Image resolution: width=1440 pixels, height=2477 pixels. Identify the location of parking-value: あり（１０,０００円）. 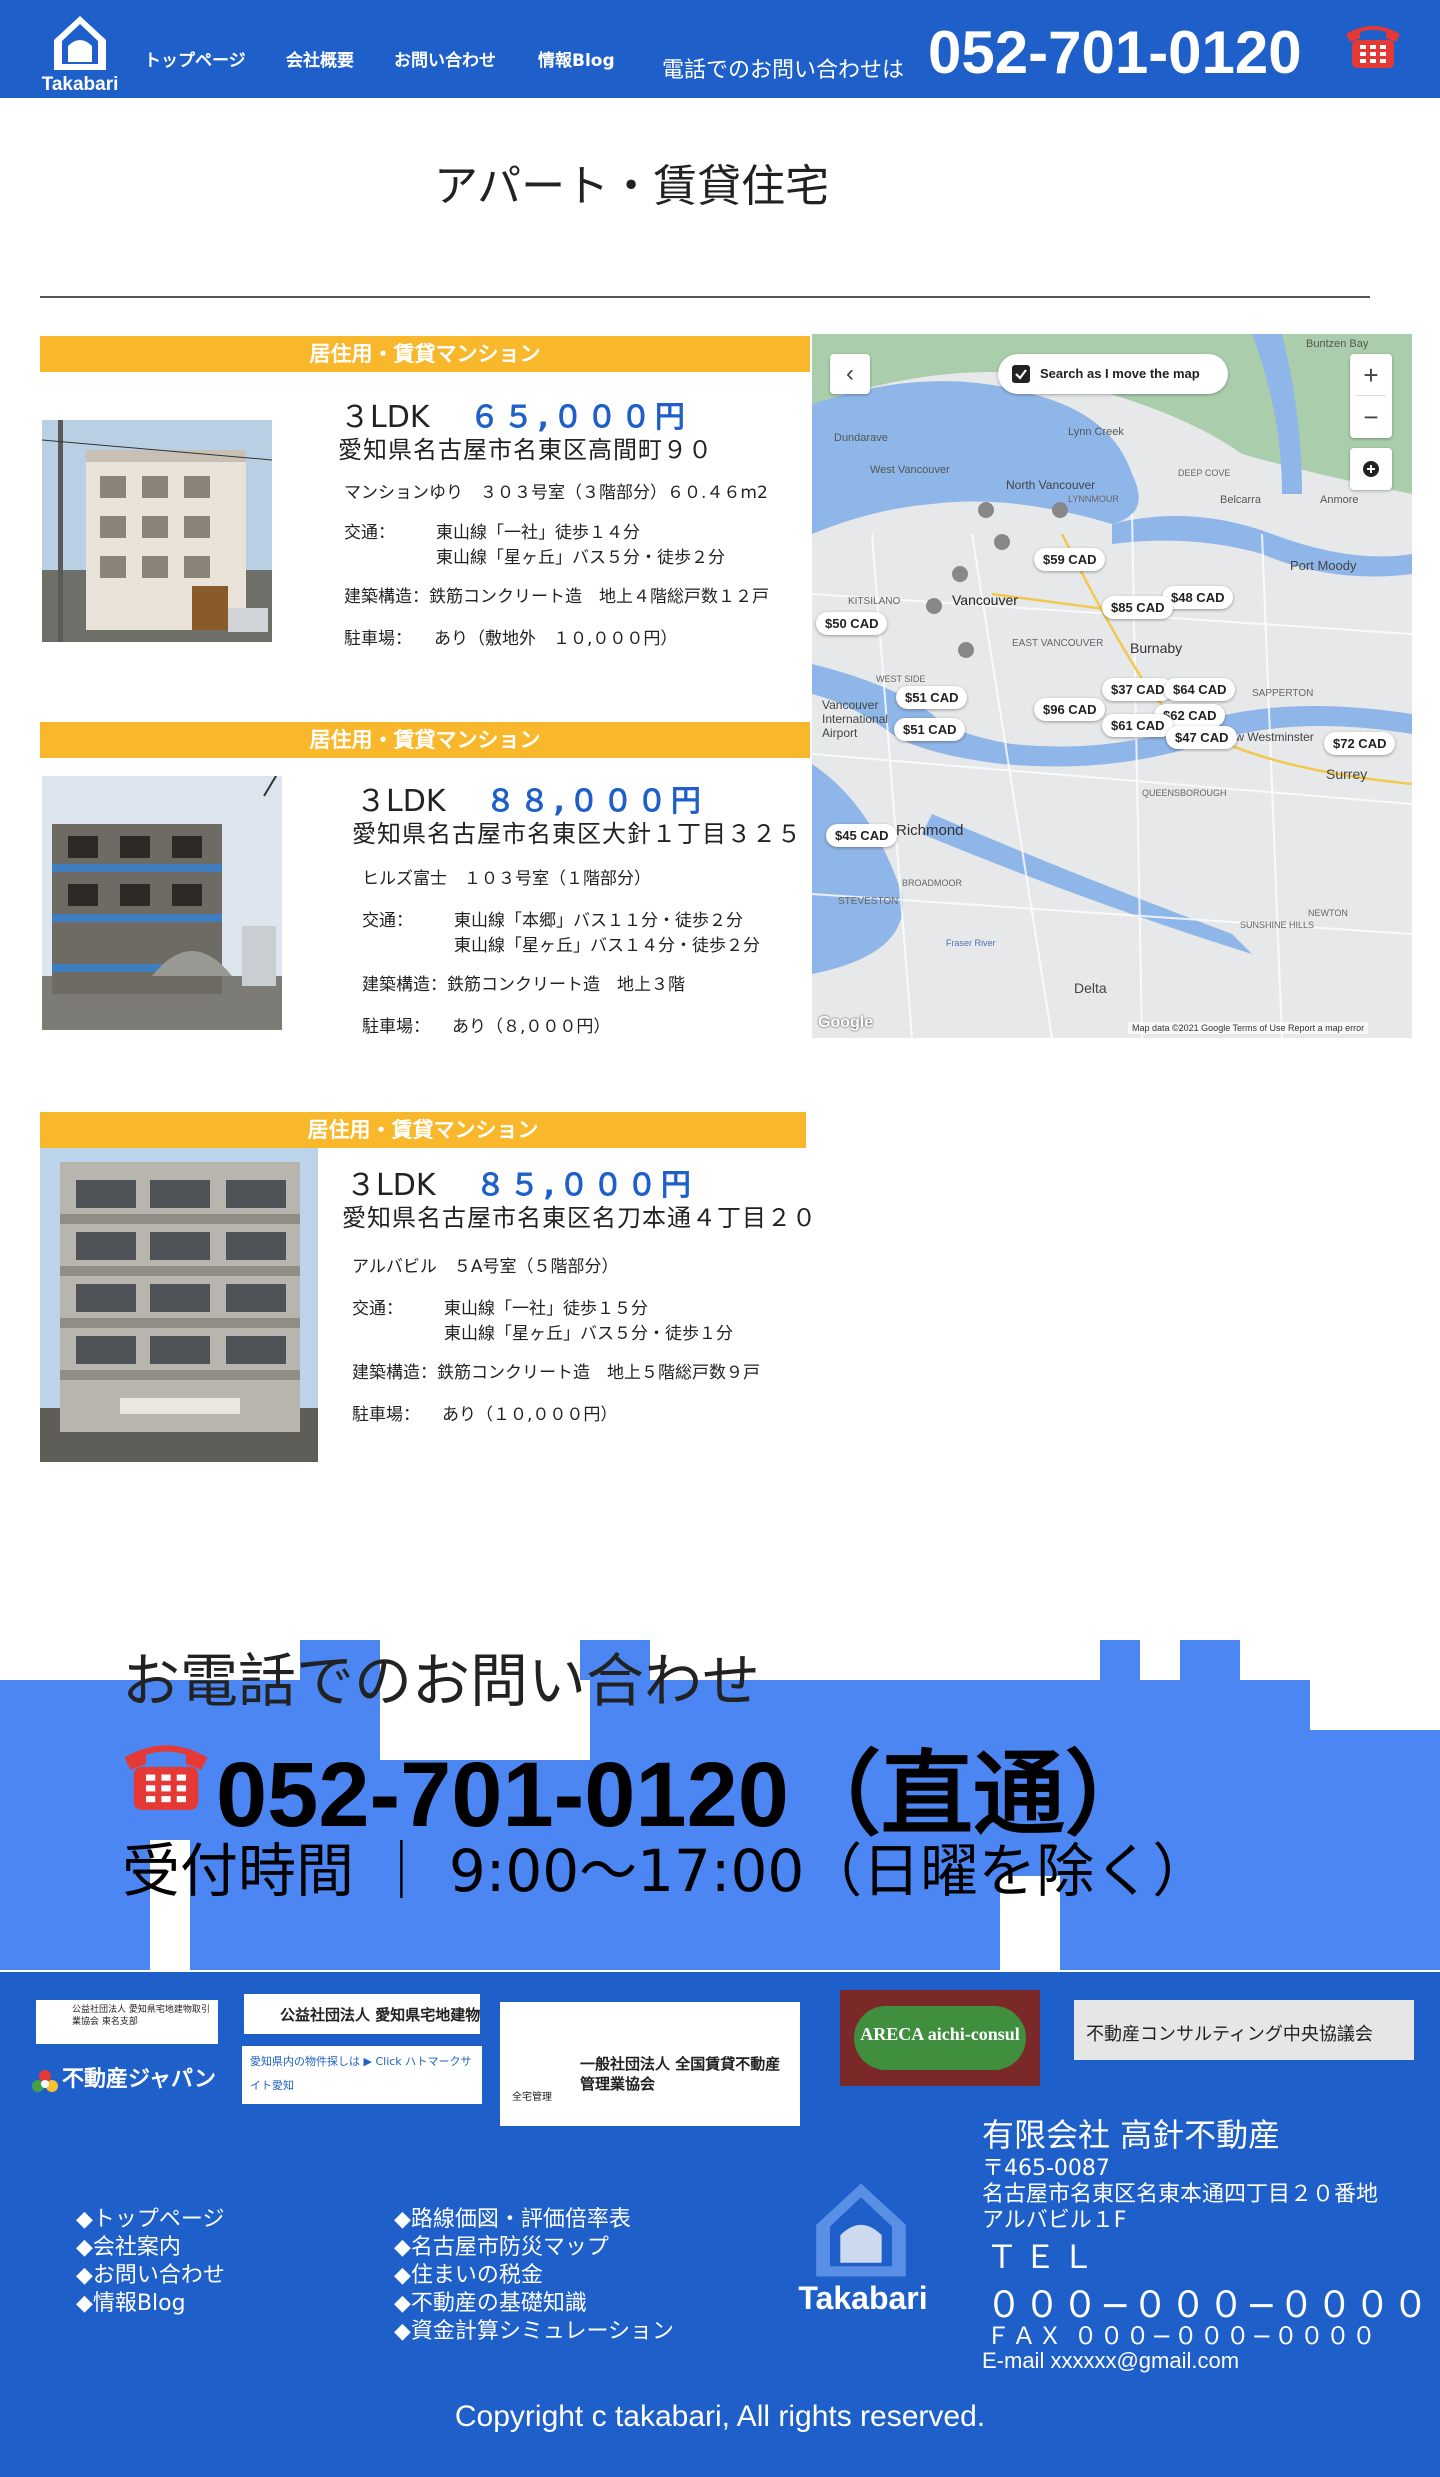
(530, 1415).